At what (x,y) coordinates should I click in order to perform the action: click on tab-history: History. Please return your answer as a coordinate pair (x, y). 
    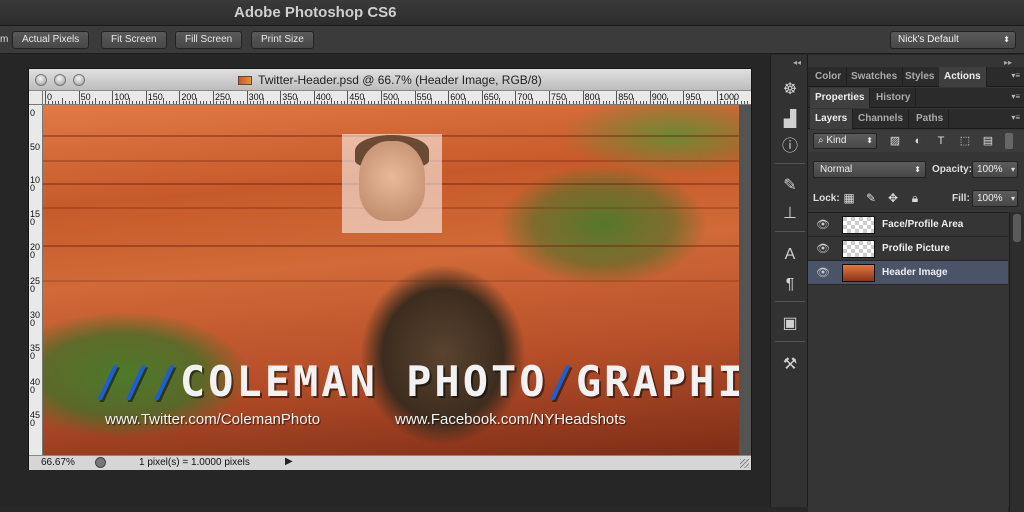
    Looking at the image, I should click on (894, 98).